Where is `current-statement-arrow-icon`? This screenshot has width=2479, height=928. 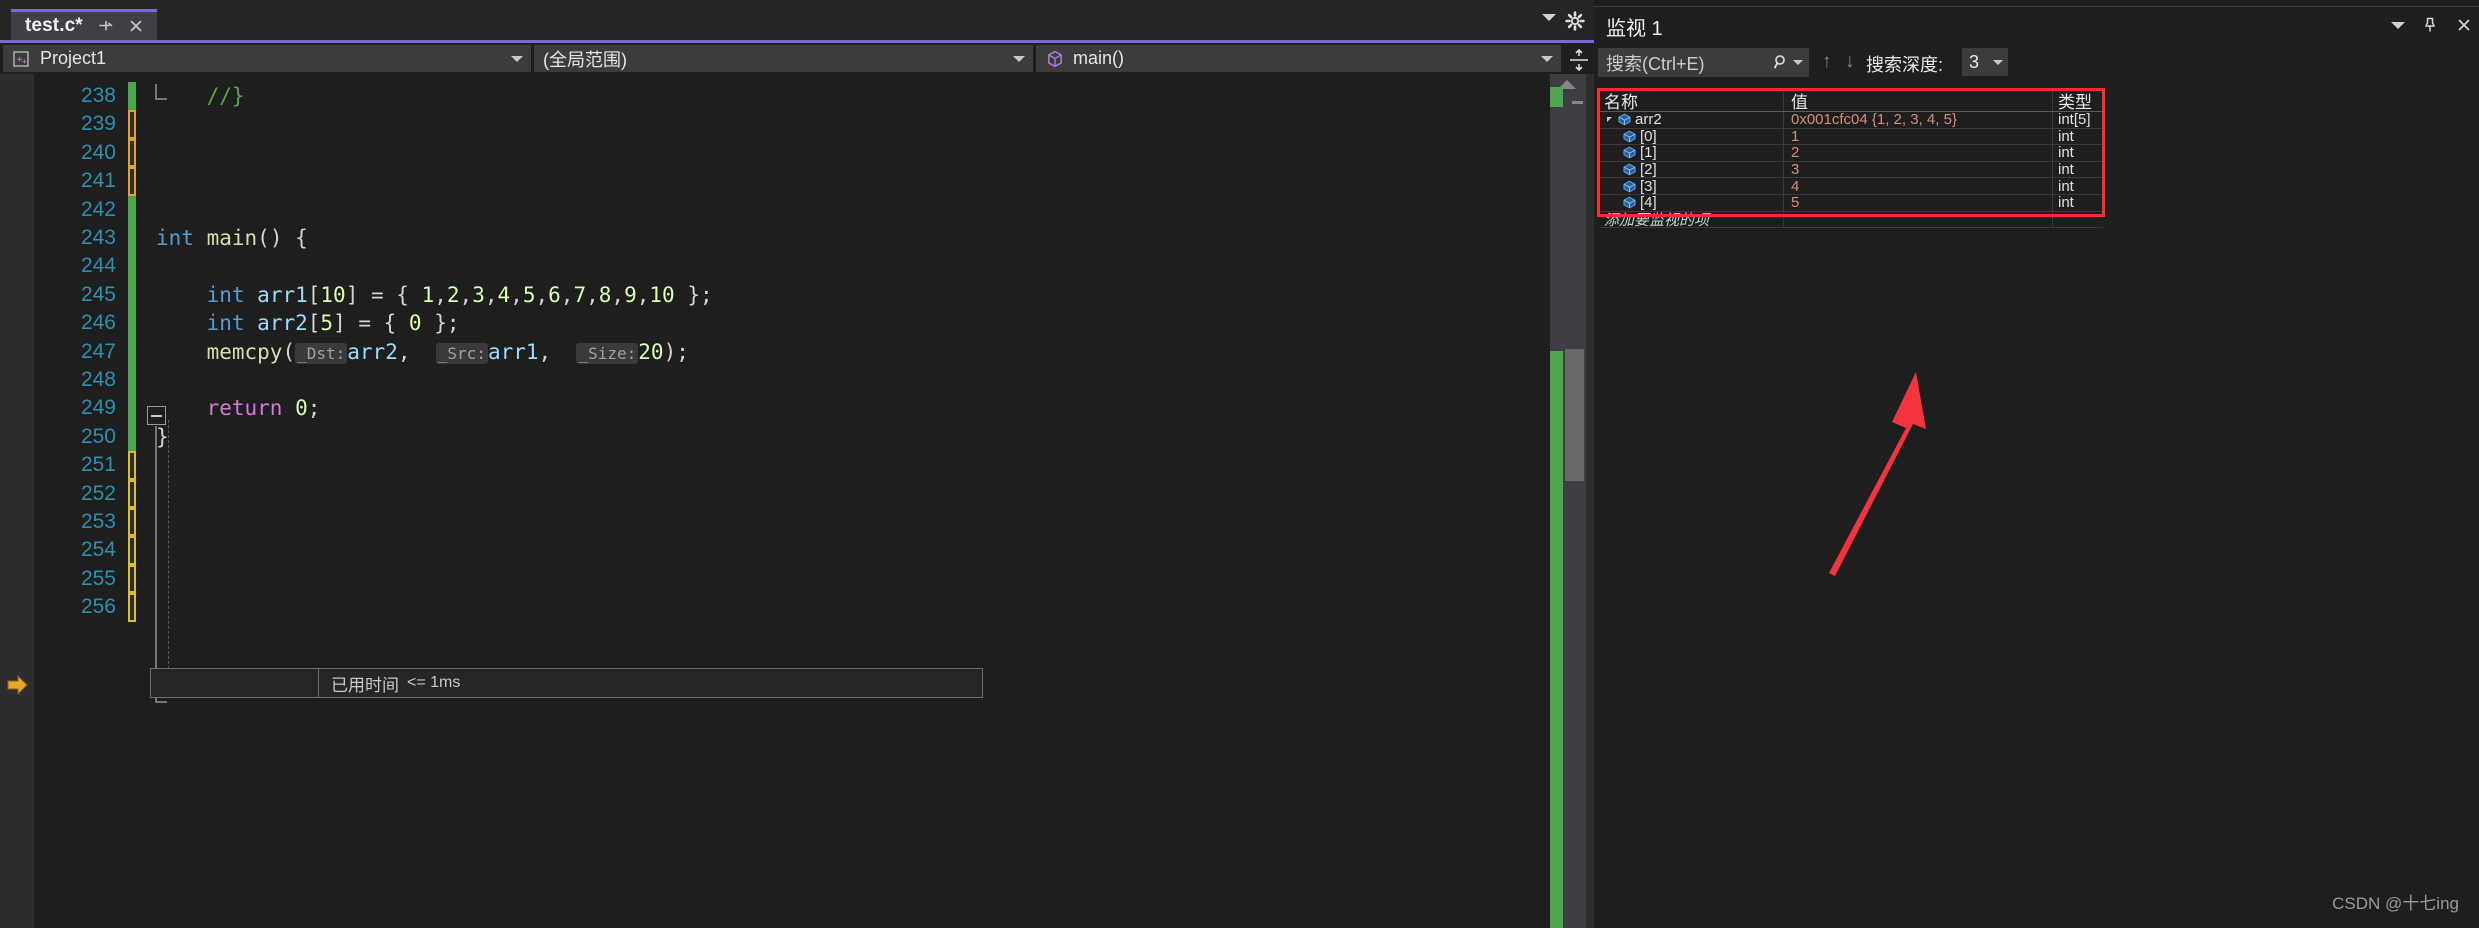
current-statement-arrow-icon is located at coordinates (18, 685).